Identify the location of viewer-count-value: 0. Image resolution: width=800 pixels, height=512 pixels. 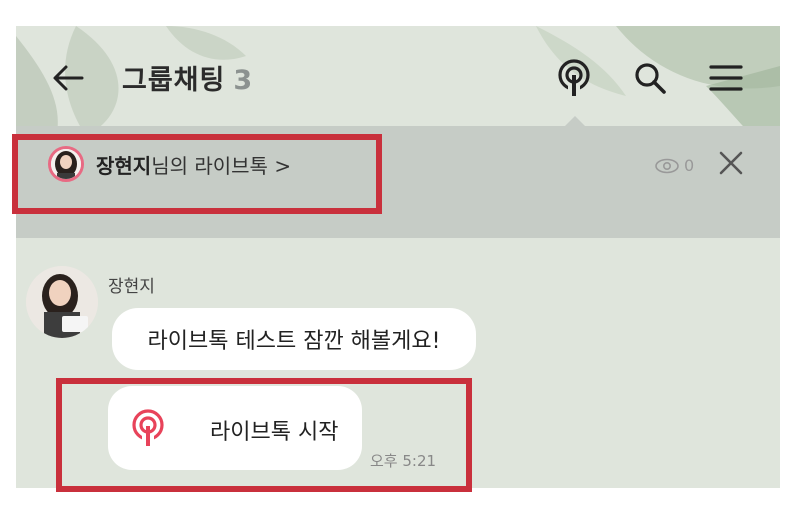
(689, 165).